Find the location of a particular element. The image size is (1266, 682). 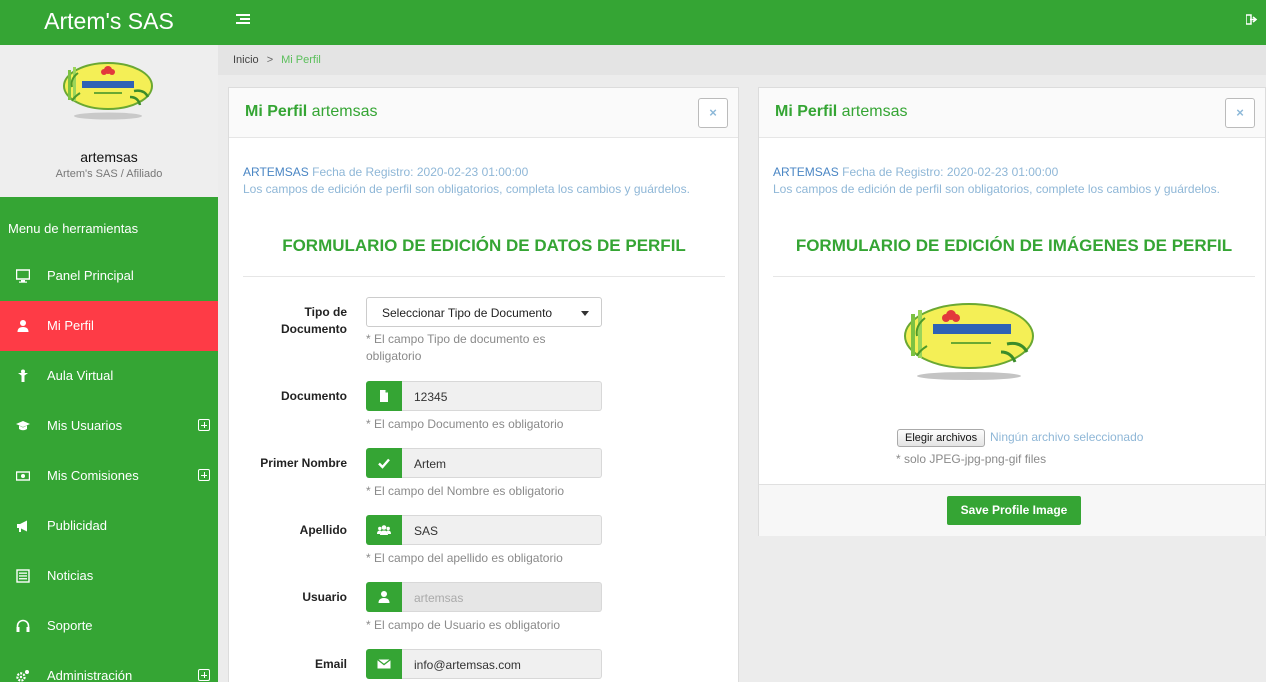

newspaper-icon is located at coordinates (23, 576).